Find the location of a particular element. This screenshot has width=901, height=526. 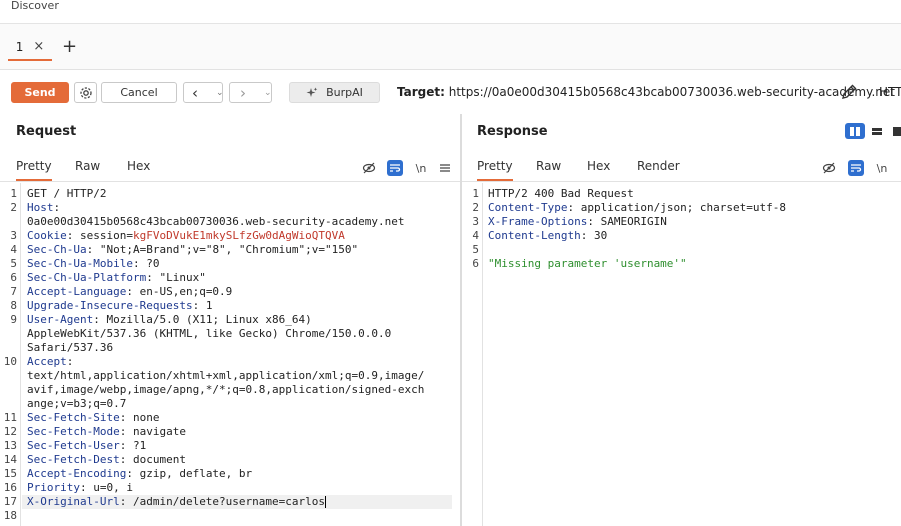

line-number: 12 is located at coordinates (10, 431).